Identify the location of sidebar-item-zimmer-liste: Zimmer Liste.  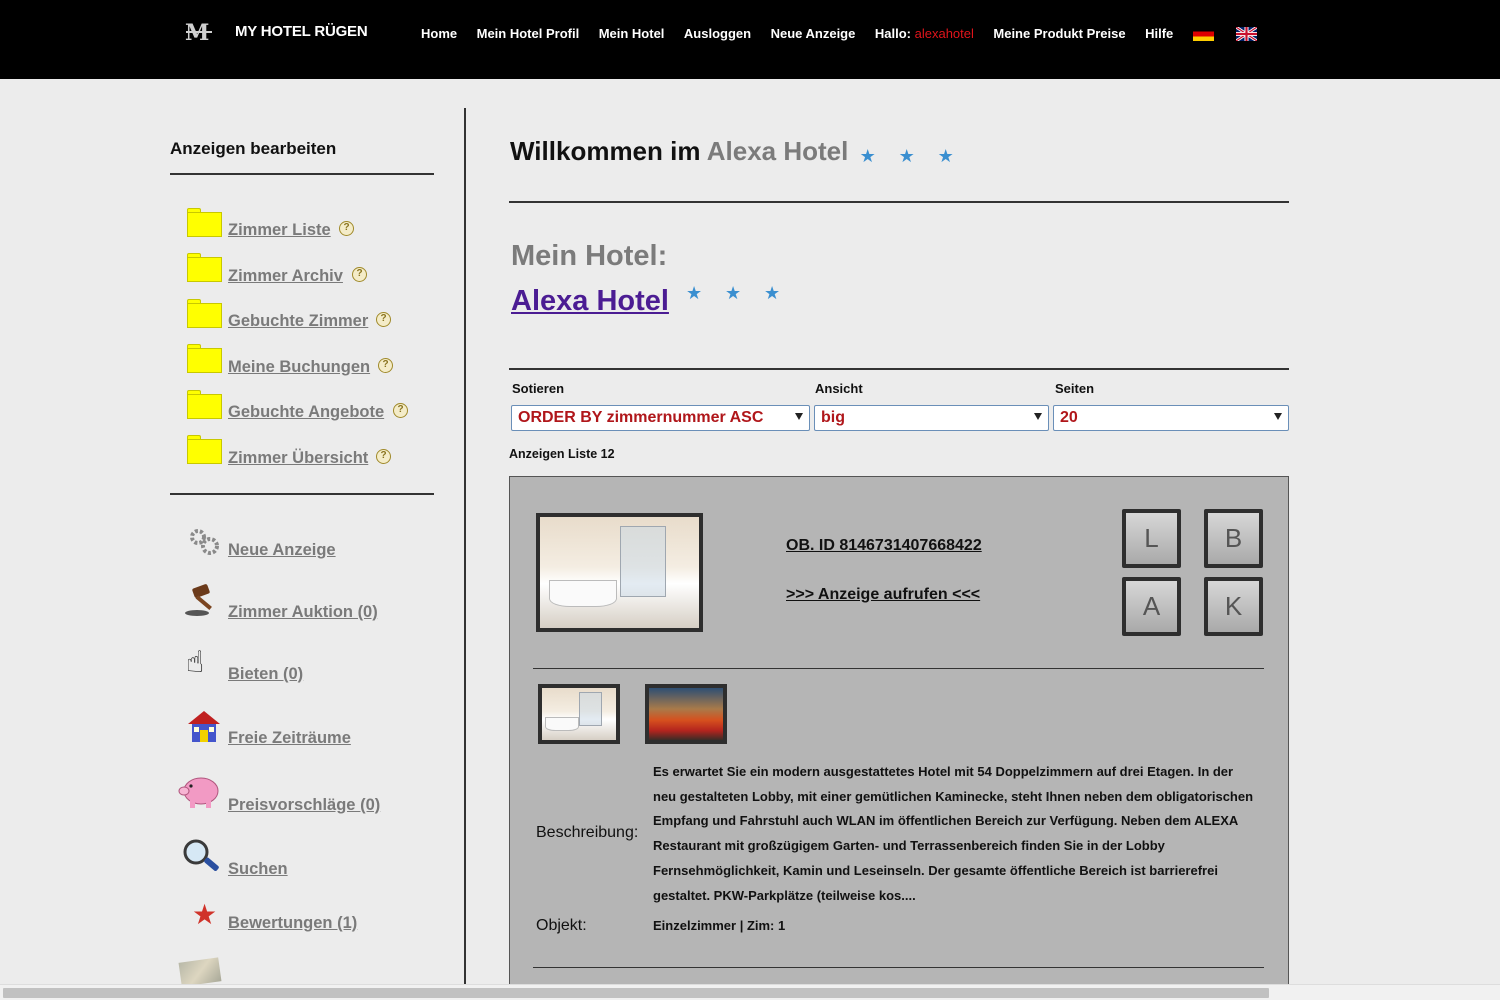
(279, 230).